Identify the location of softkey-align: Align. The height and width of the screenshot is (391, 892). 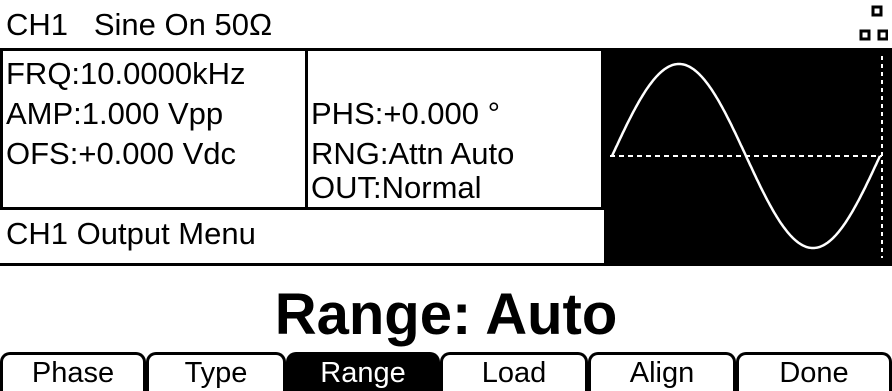
(662, 371).